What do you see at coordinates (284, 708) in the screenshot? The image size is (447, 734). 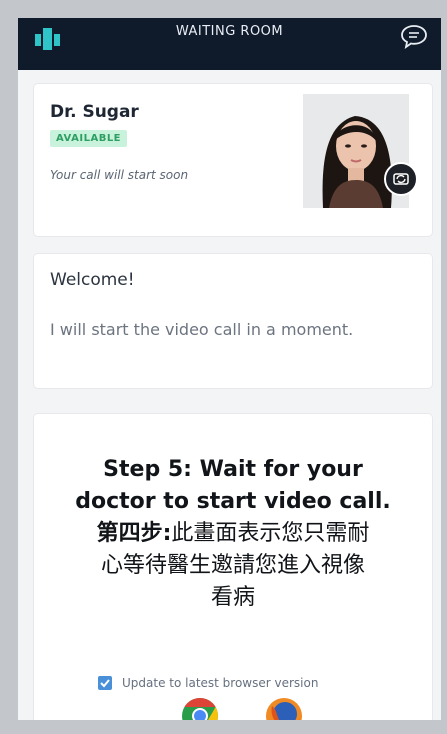 I see `firefox-icon` at bounding box center [284, 708].